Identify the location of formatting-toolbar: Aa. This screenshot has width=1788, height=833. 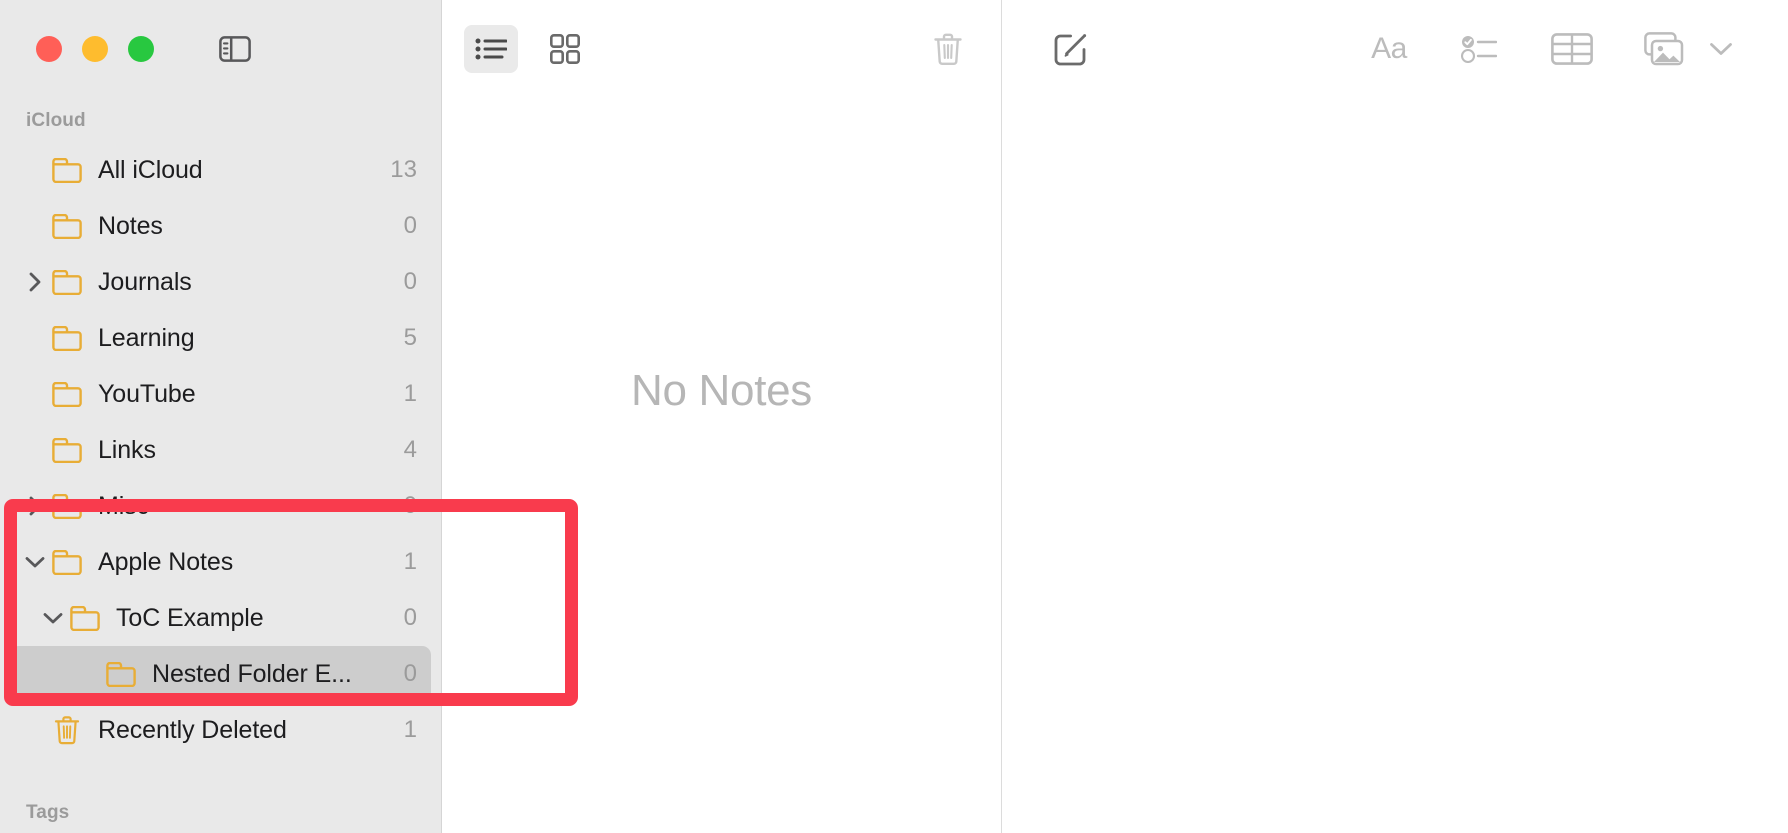
(1550, 49).